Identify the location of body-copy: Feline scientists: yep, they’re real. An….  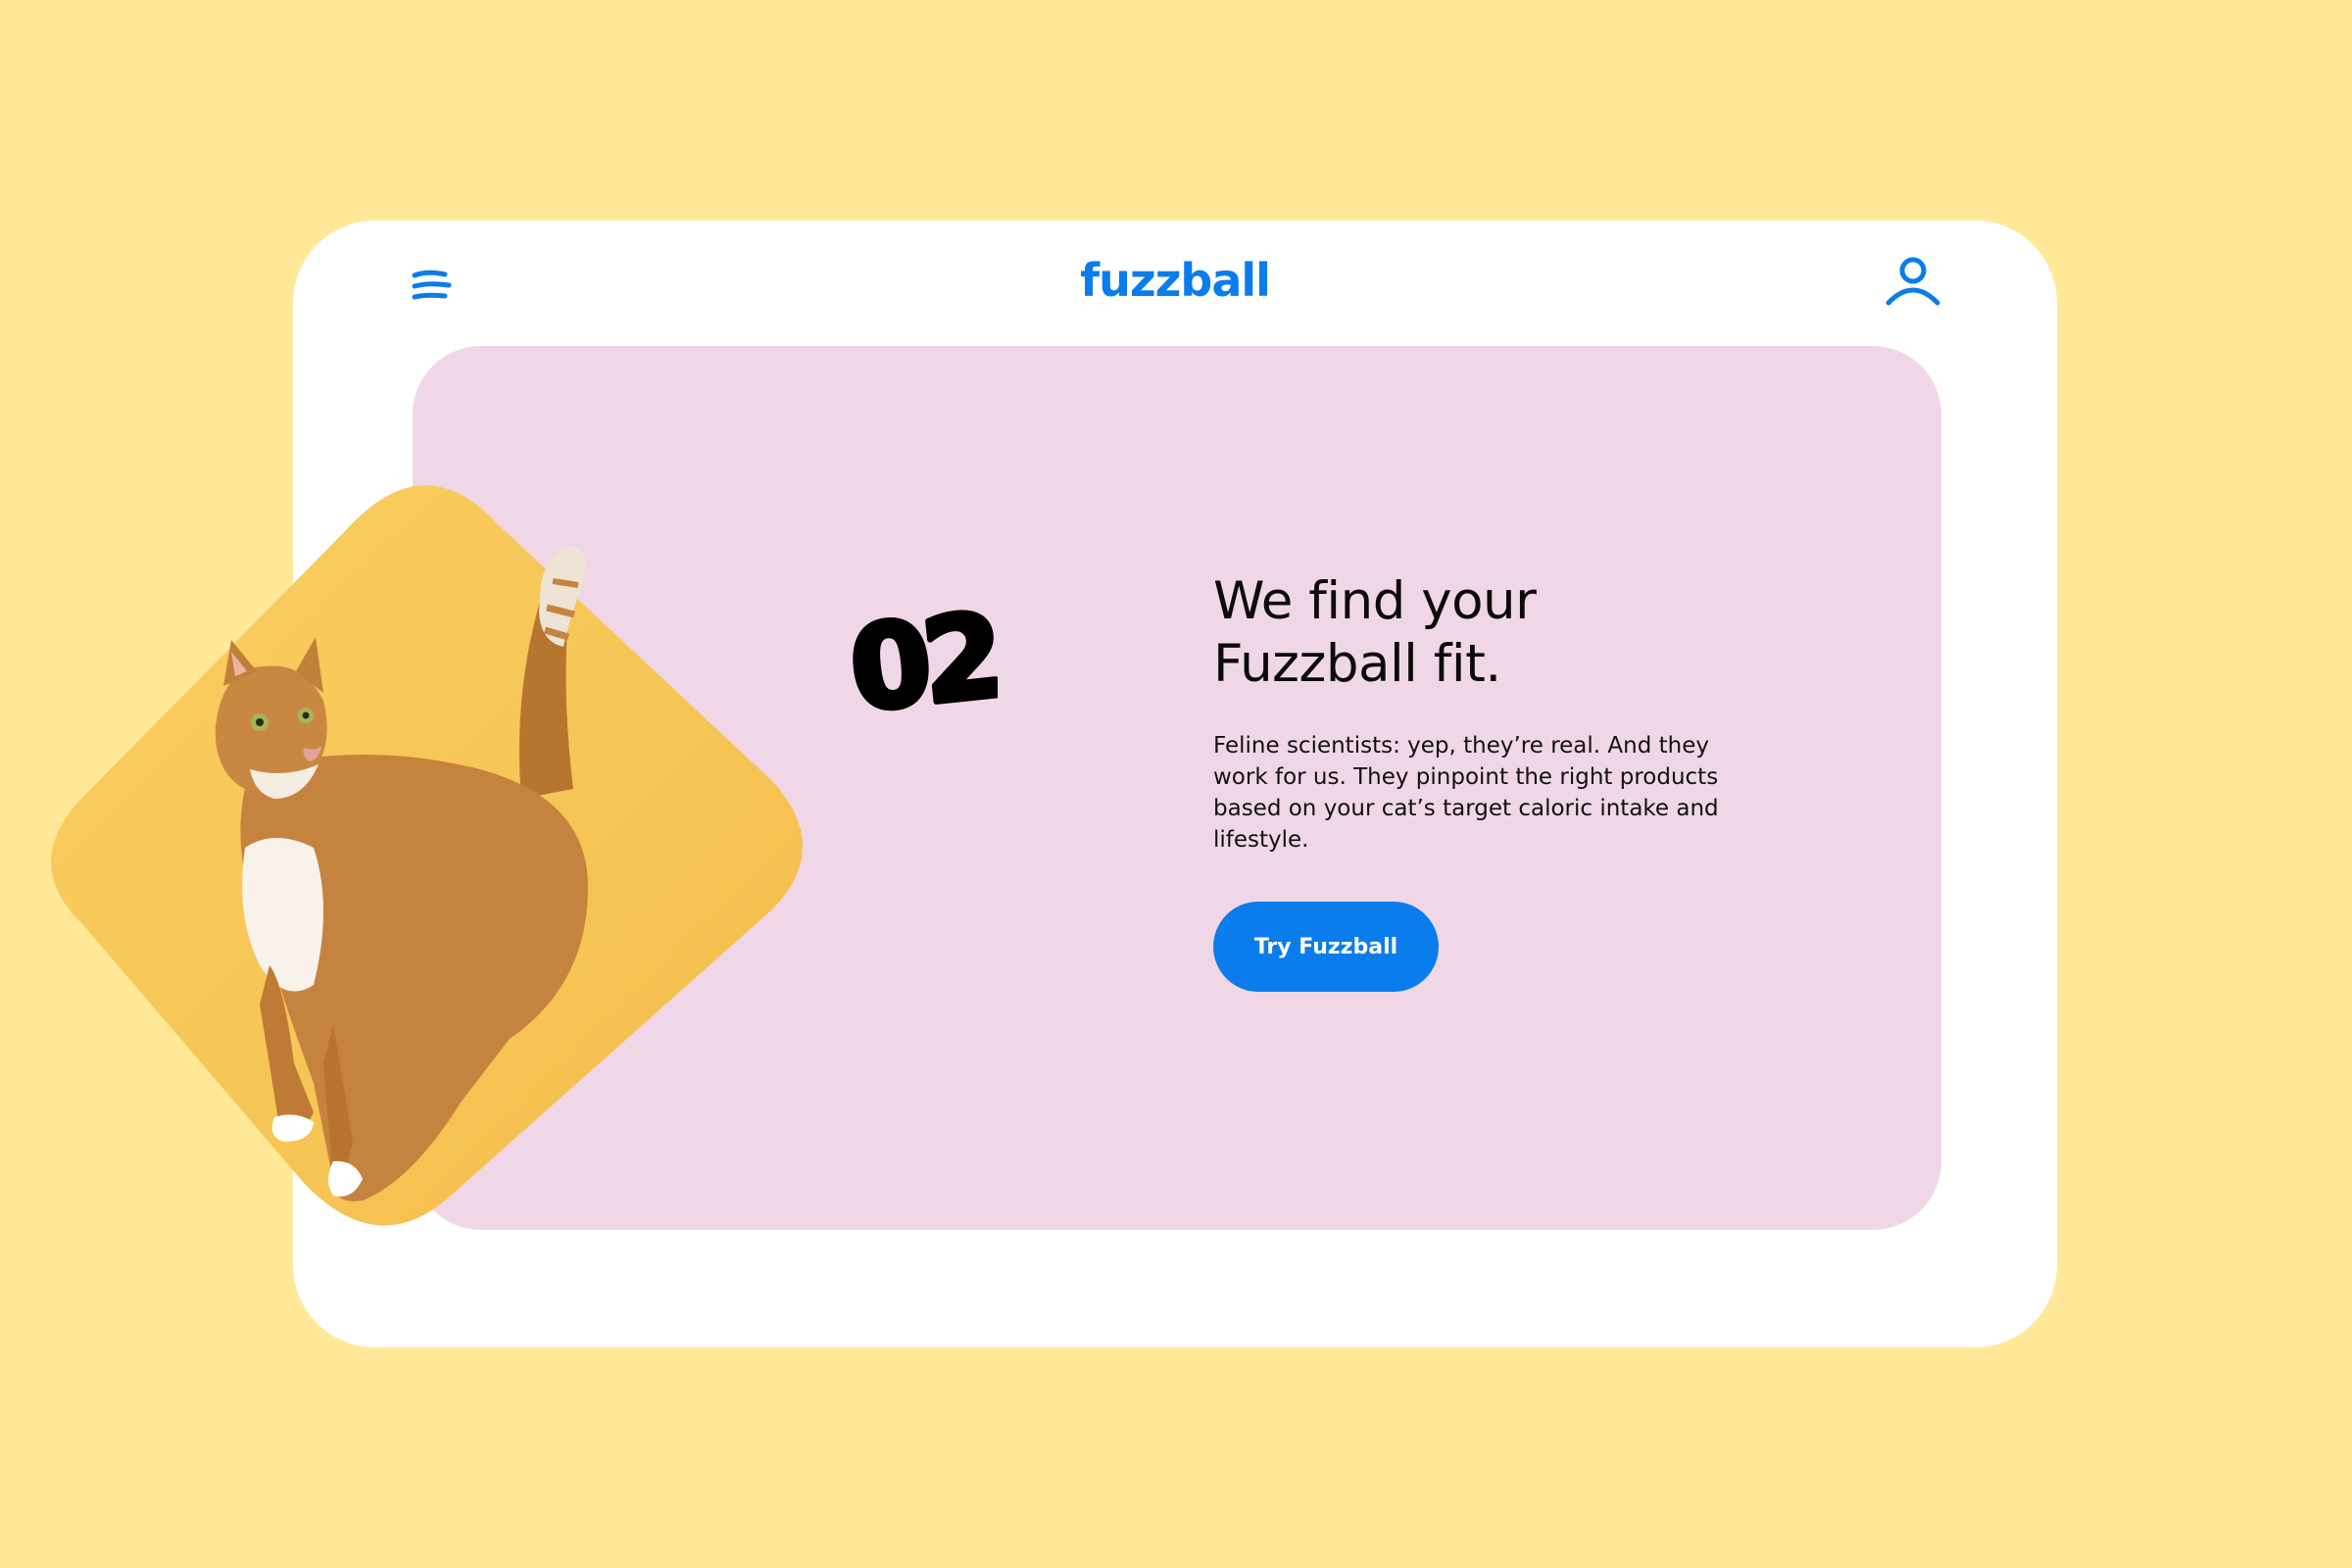
(1466, 793).